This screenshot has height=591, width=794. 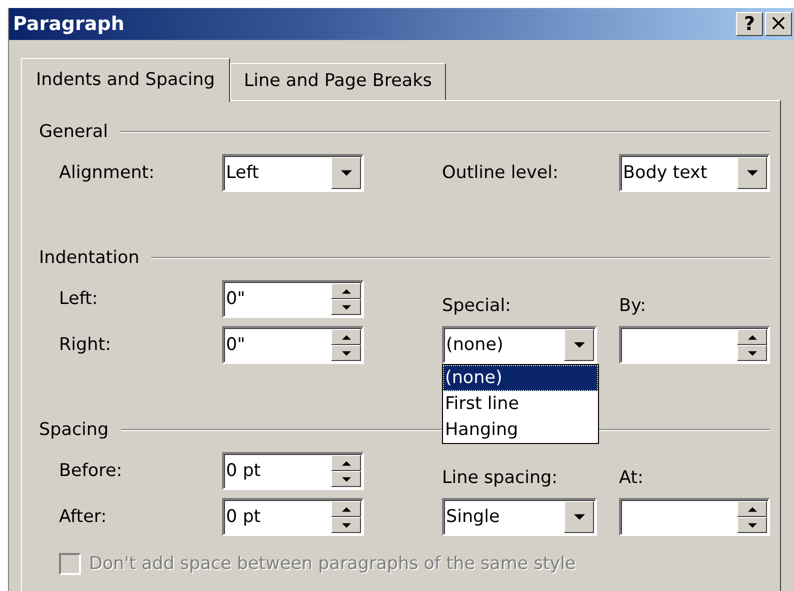 What do you see at coordinates (83, 517) in the screenshot?
I see `field-label: After:` at bounding box center [83, 517].